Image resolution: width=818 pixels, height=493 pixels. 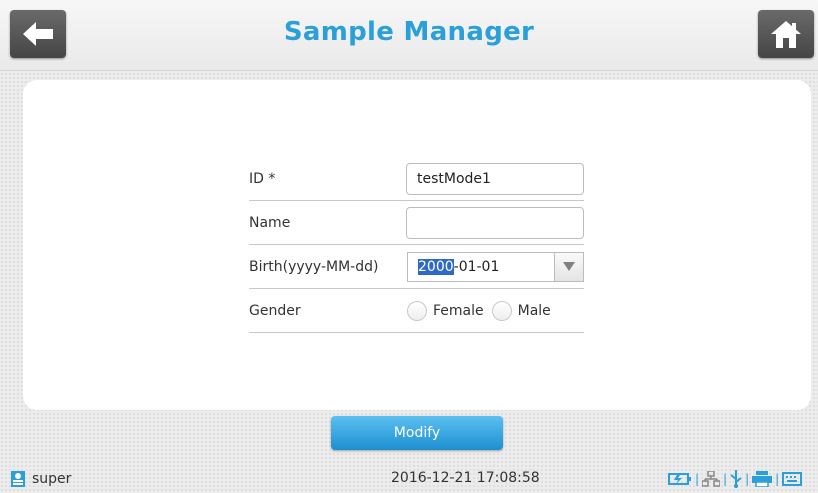 What do you see at coordinates (52, 479) in the screenshot?
I see `username: super` at bounding box center [52, 479].